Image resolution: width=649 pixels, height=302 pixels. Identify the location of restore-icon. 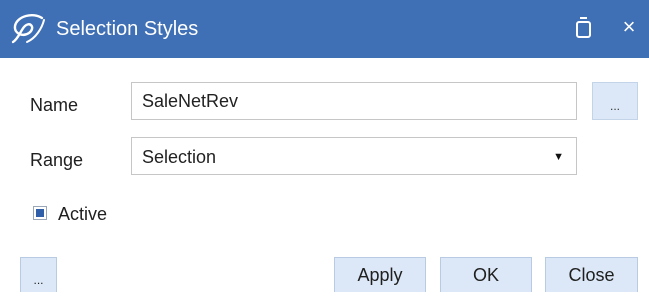
(584, 27).